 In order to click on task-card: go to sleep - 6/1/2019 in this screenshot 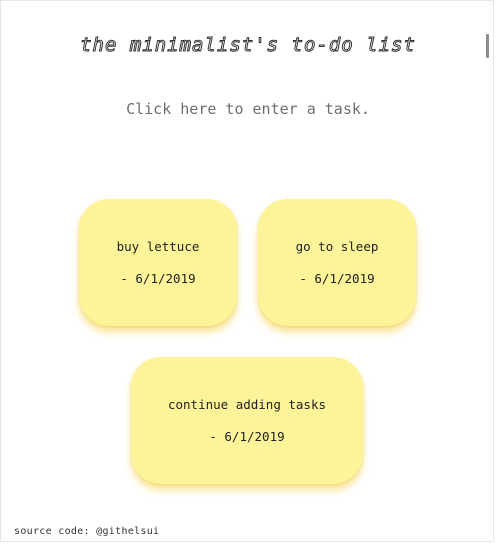, I will do `click(337, 262)`.